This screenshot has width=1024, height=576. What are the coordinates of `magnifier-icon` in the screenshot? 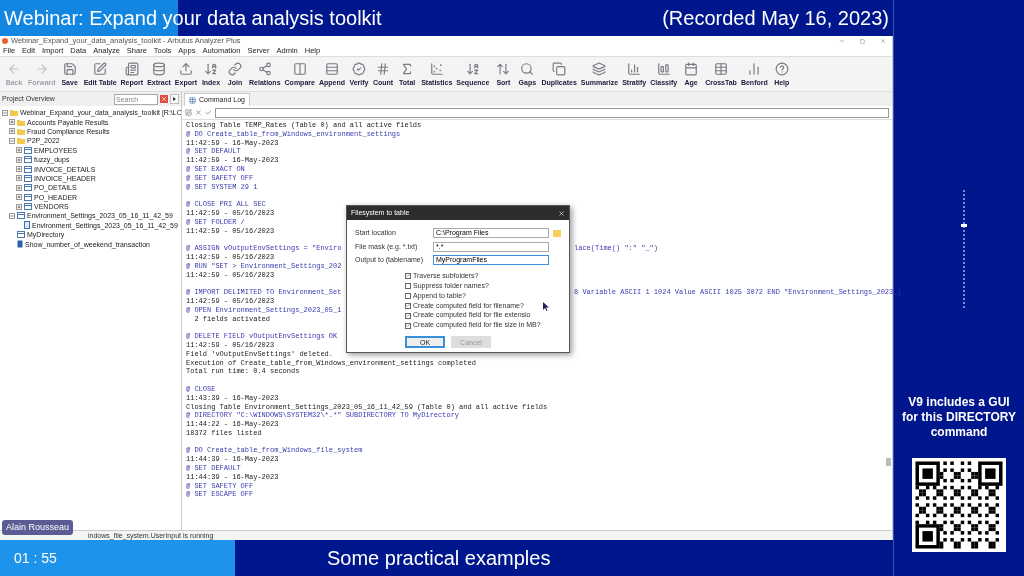 It's located at (527, 69).